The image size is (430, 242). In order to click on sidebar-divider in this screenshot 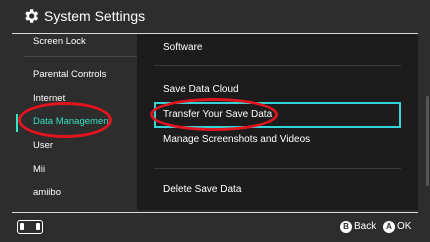, I will do `click(80, 56)`.